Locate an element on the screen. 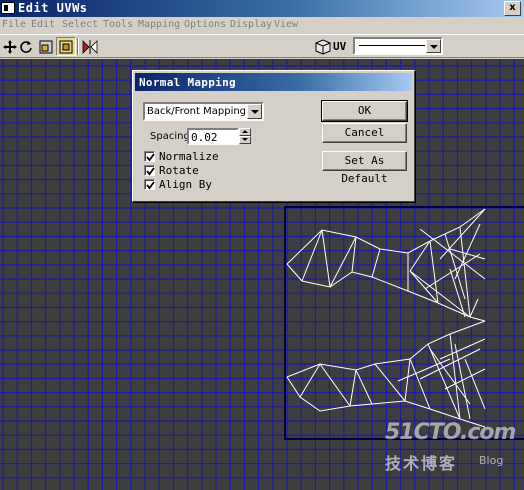  rotate-button is located at coordinates (26, 46).